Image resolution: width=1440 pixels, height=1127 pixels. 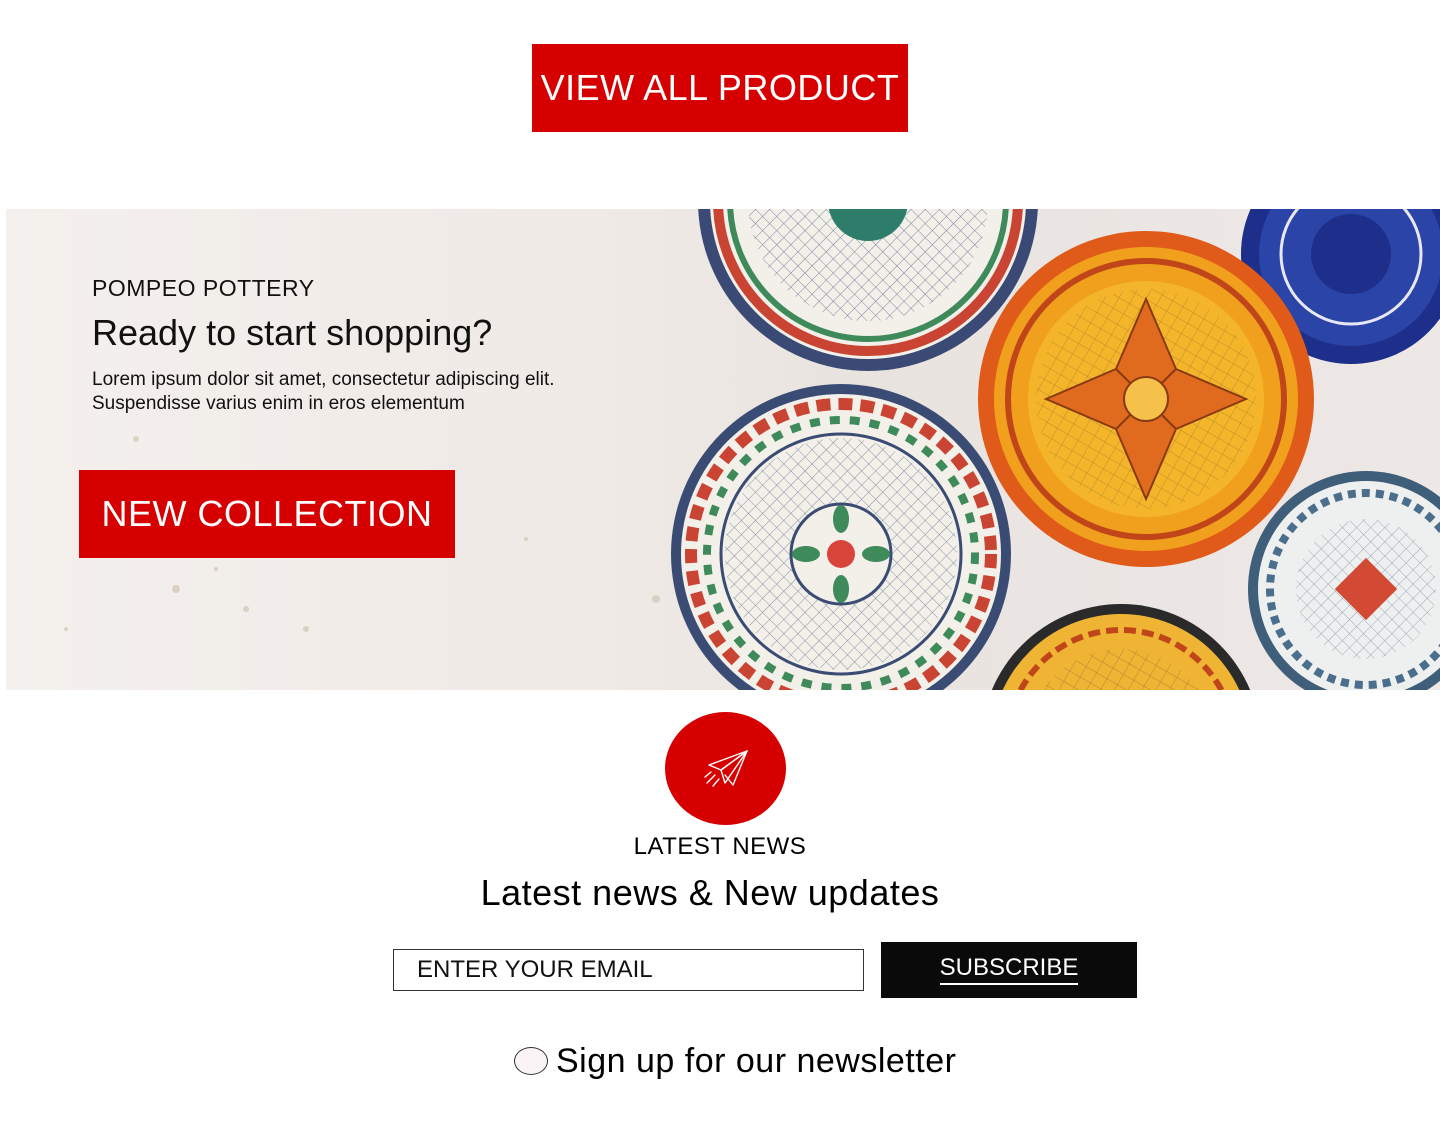 I want to click on view-all-product-button: VIEW ALL PRODUCT, so click(x=720, y=88).